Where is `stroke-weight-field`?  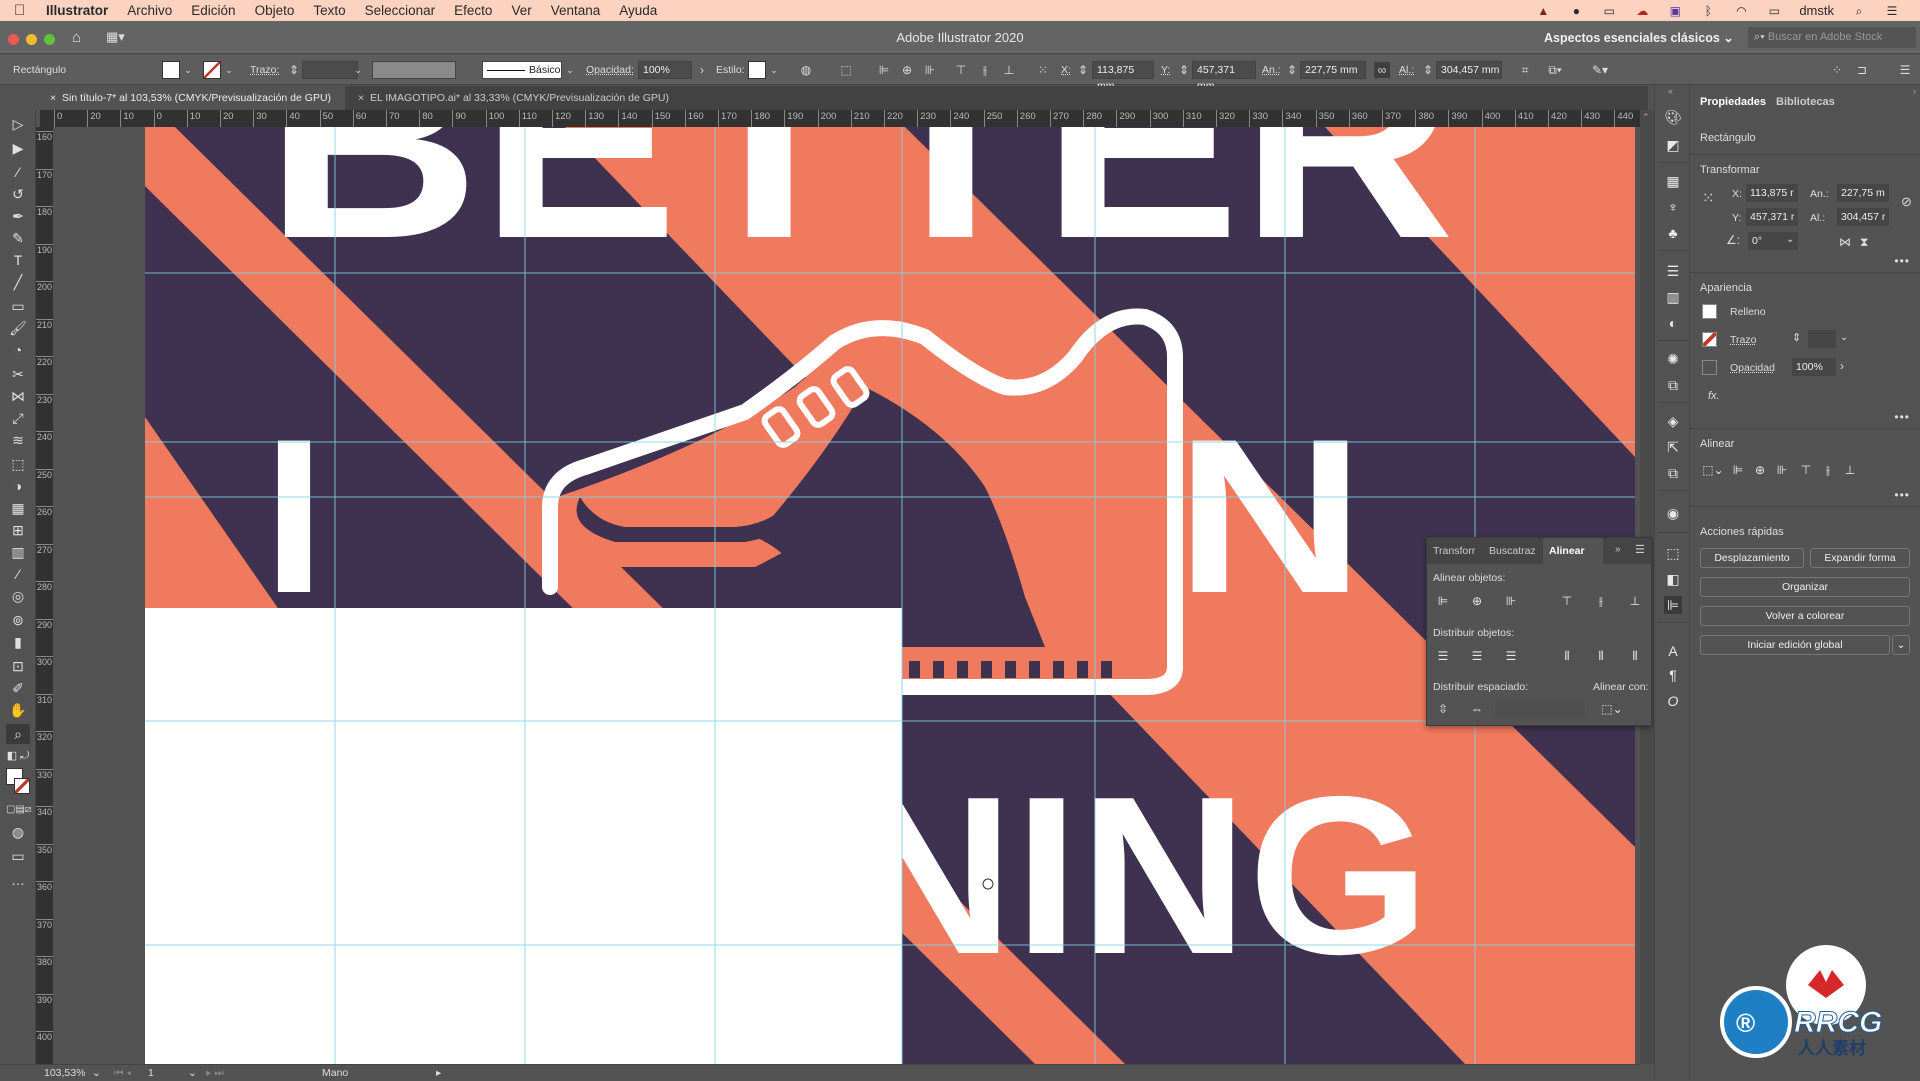 stroke-weight-field is located at coordinates (330, 70).